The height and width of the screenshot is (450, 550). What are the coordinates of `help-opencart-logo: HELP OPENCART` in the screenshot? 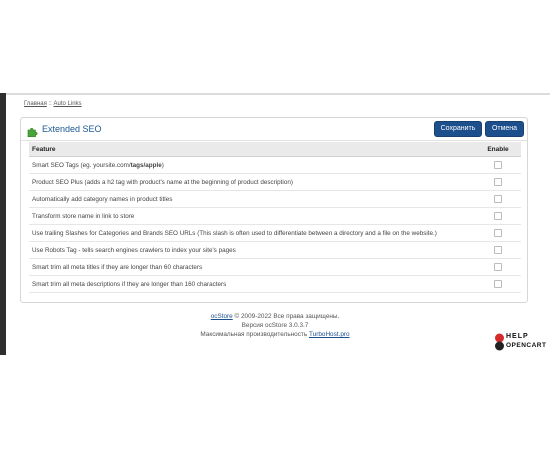 It's located at (520, 343).